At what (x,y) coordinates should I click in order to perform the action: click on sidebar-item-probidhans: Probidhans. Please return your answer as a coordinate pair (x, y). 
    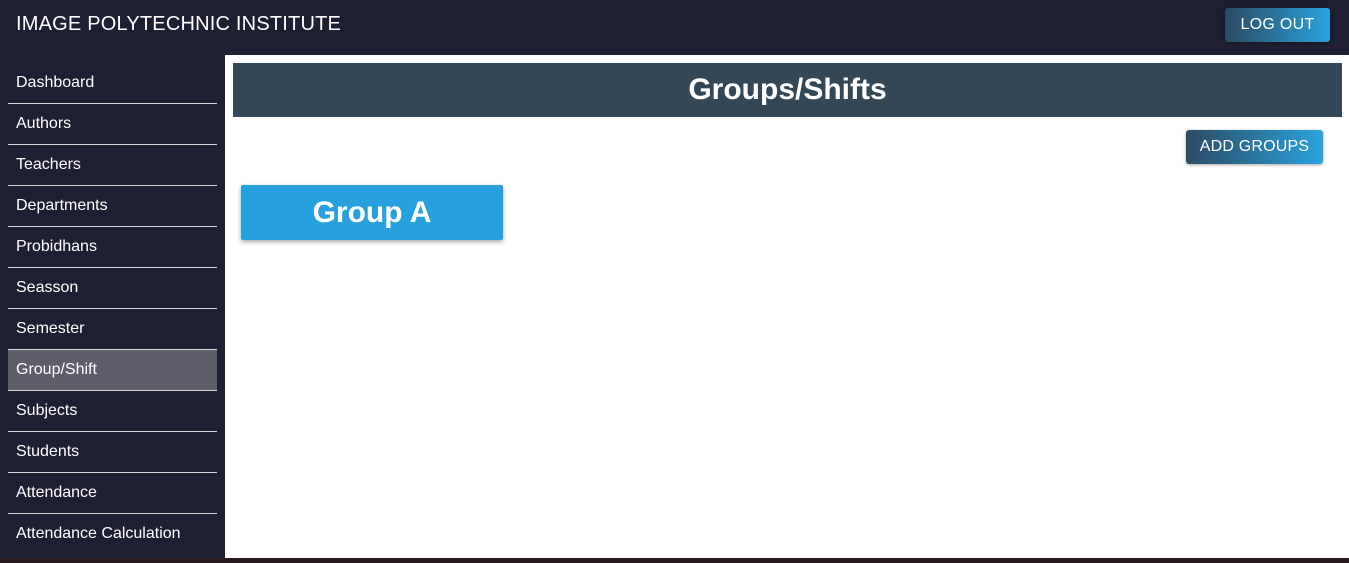
    Looking at the image, I should click on (112, 247).